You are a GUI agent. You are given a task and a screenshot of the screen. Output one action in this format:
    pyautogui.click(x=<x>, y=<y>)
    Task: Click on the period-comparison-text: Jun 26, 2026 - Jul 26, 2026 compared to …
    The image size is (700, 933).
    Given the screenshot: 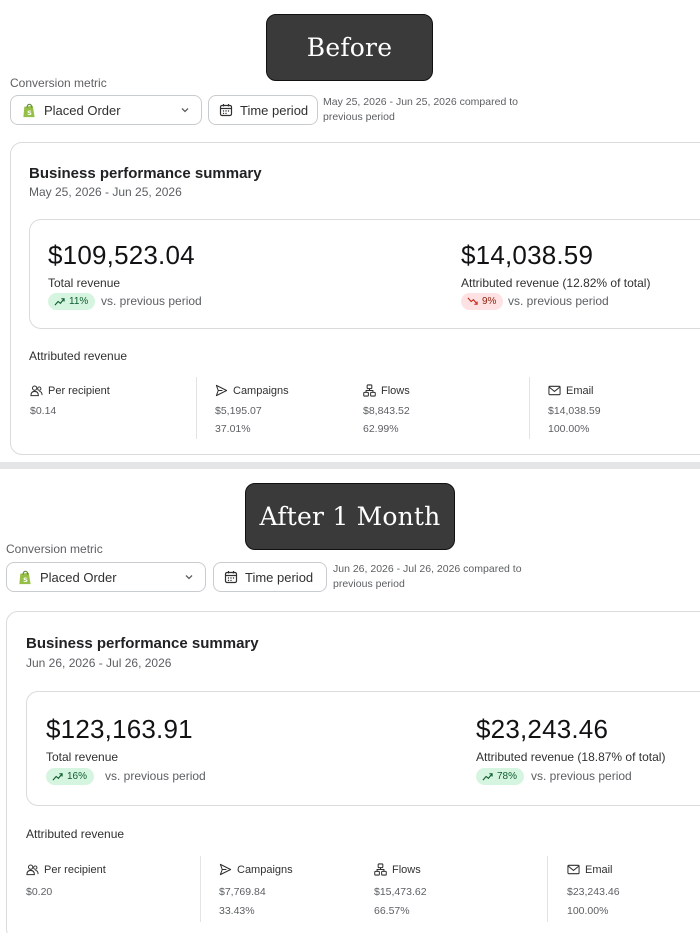 What is the action you would take?
    pyautogui.click(x=427, y=576)
    